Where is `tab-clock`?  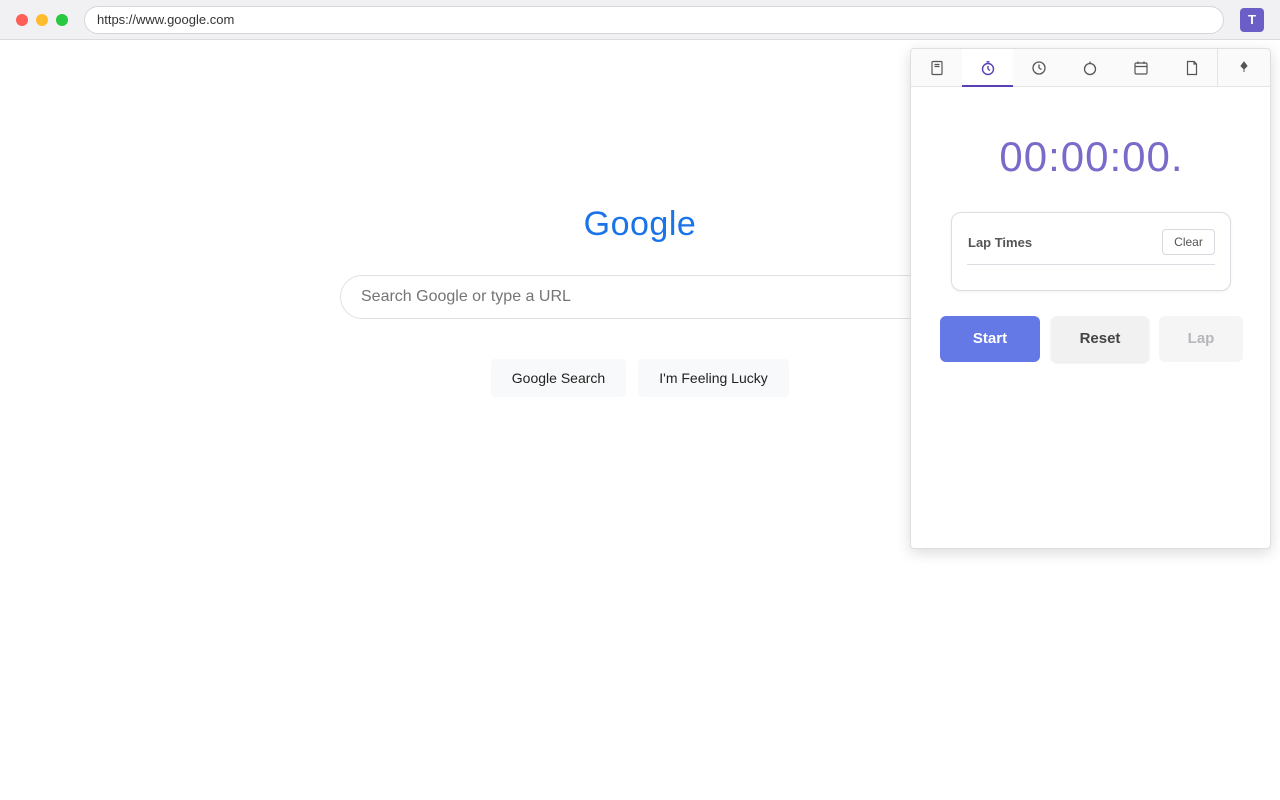 tab-clock is located at coordinates (1038, 68).